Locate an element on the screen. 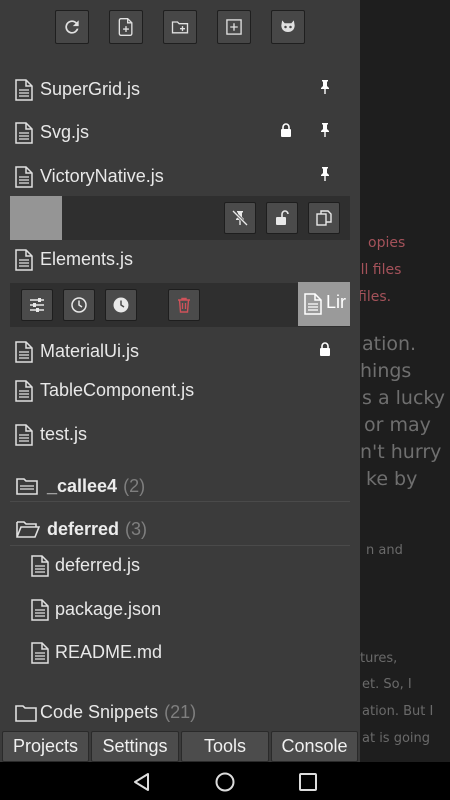 This screenshot has width=450, height=800. unpin-button is located at coordinates (240, 218).